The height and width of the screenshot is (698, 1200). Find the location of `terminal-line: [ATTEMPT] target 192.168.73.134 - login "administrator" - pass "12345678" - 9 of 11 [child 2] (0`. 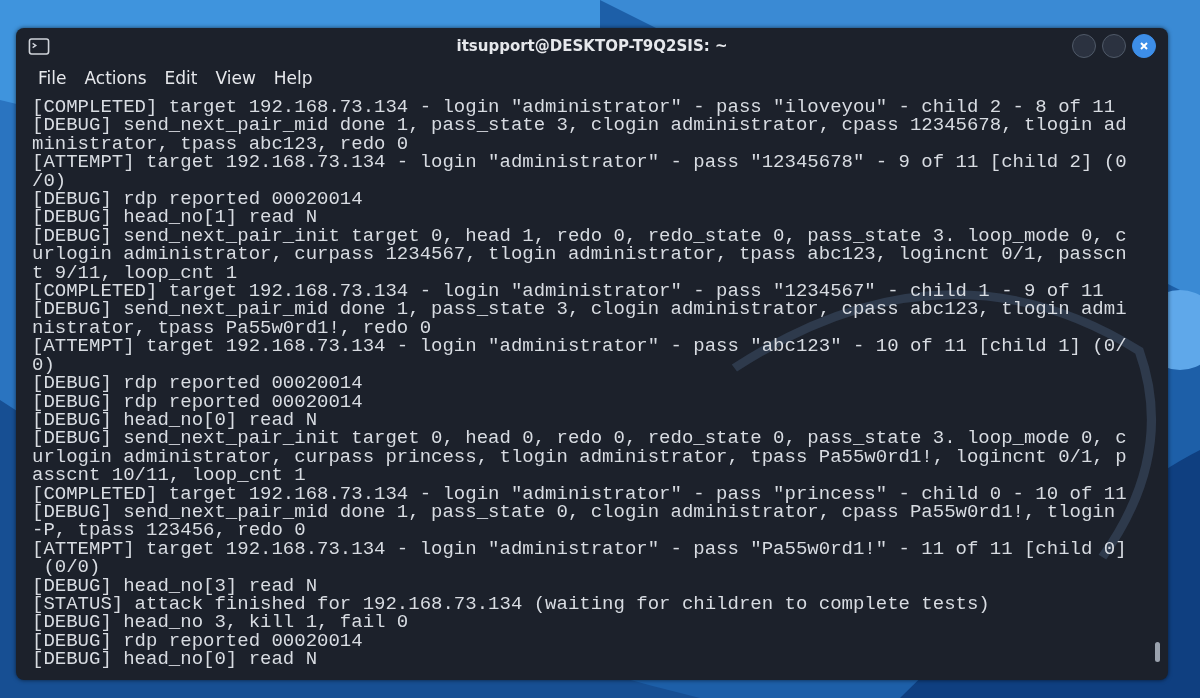

terminal-line: [ATTEMPT] target 192.168.73.134 - login "administrator" - pass "12345678" - 9 of 11 [child 2] (0 is located at coordinates (579, 162).